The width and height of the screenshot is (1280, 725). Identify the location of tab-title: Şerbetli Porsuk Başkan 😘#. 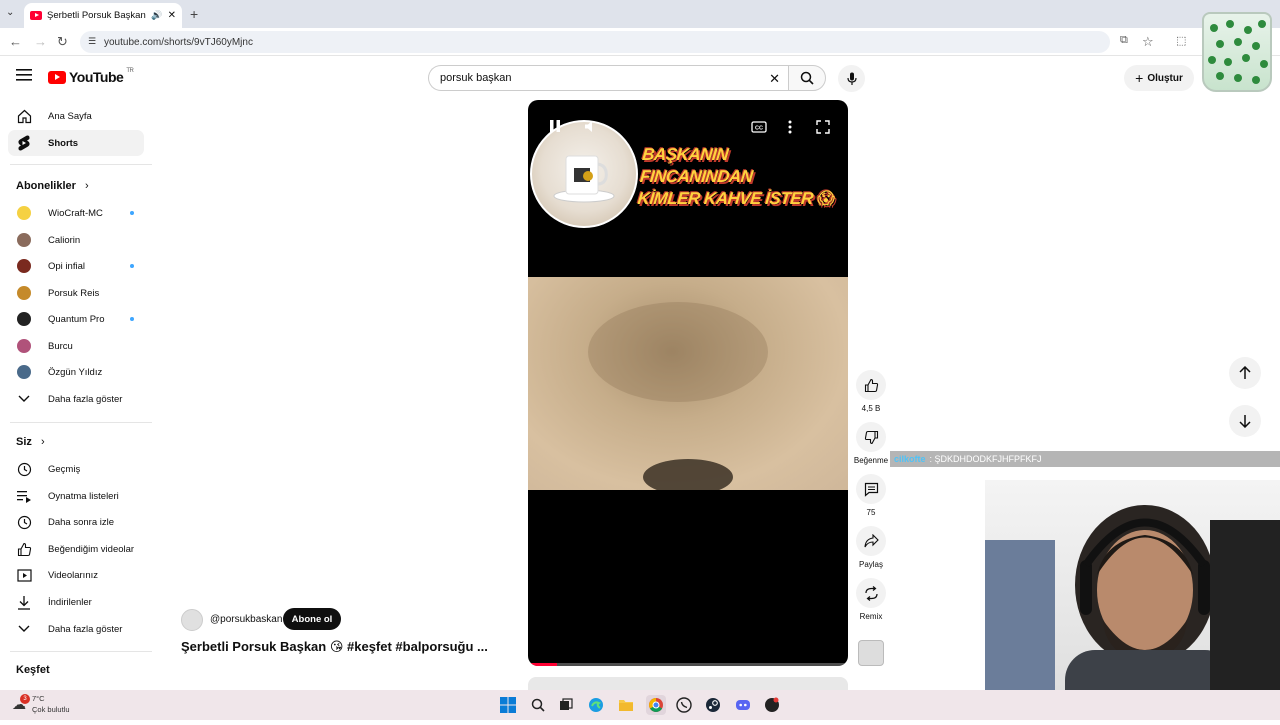
(96, 15).